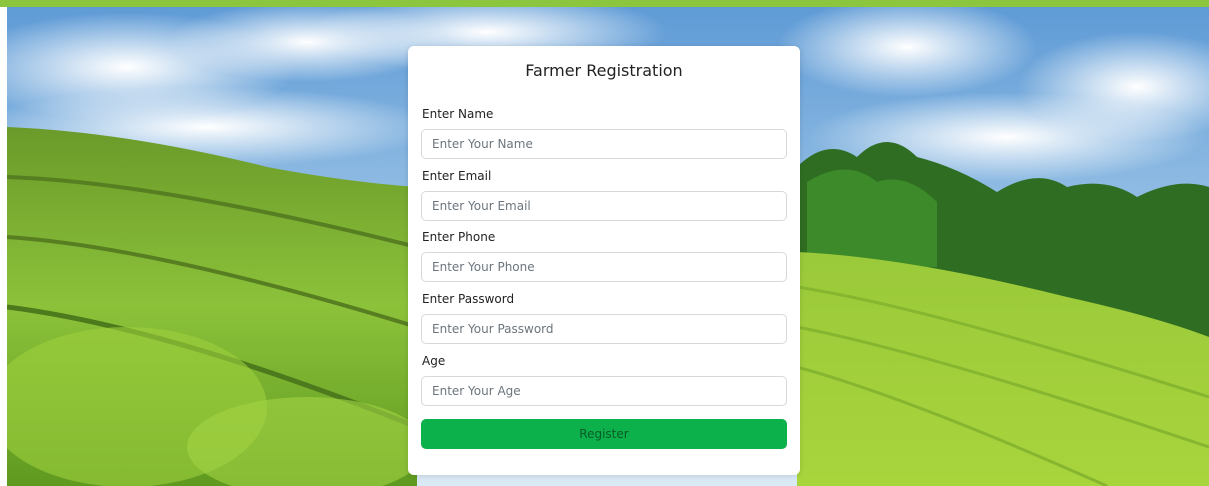 Image resolution: width=1209 pixels, height=486 pixels. I want to click on phone-input, so click(604, 267).